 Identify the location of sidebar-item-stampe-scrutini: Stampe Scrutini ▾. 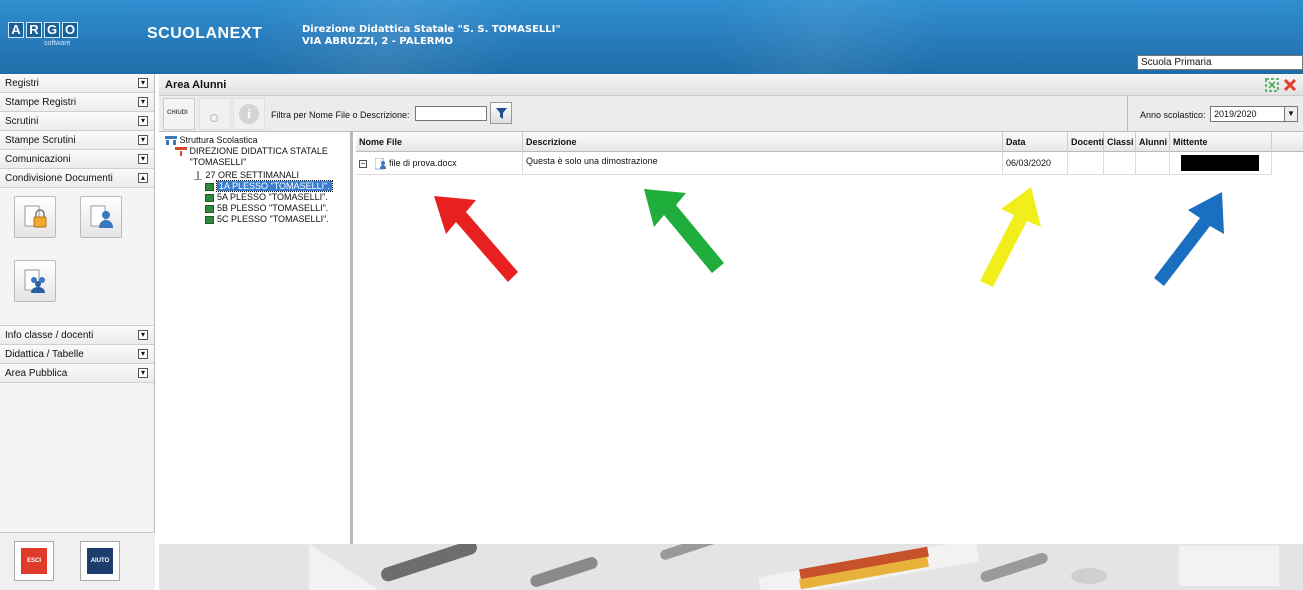
(77, 140).